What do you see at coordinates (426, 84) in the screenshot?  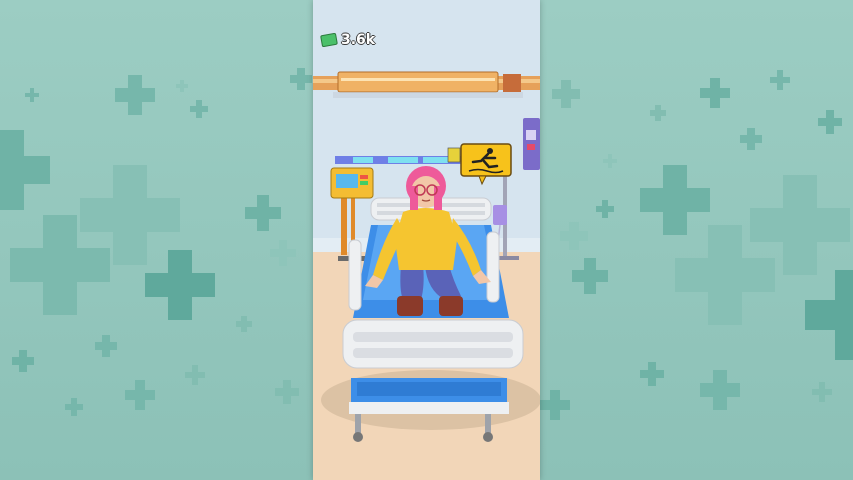 I see `ceiling-pipe` at bounding box center [426, 84].